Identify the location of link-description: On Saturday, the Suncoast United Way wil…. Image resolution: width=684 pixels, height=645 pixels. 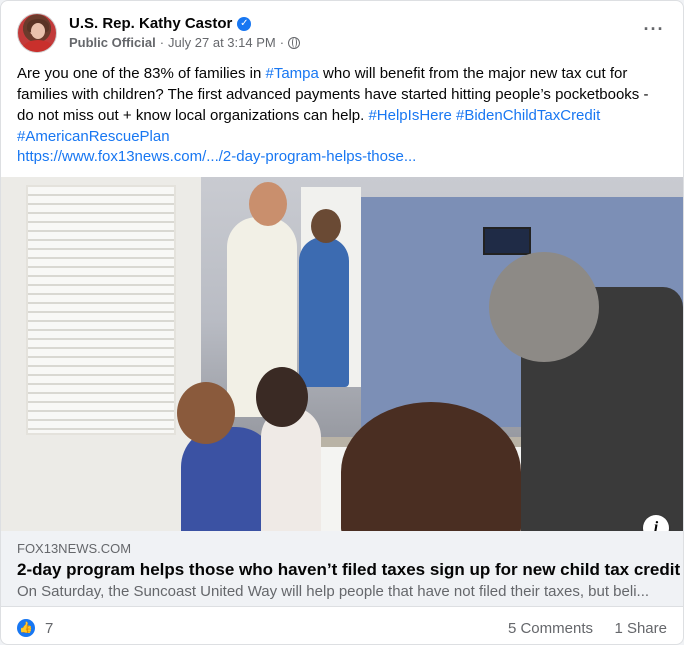
(333, 591).